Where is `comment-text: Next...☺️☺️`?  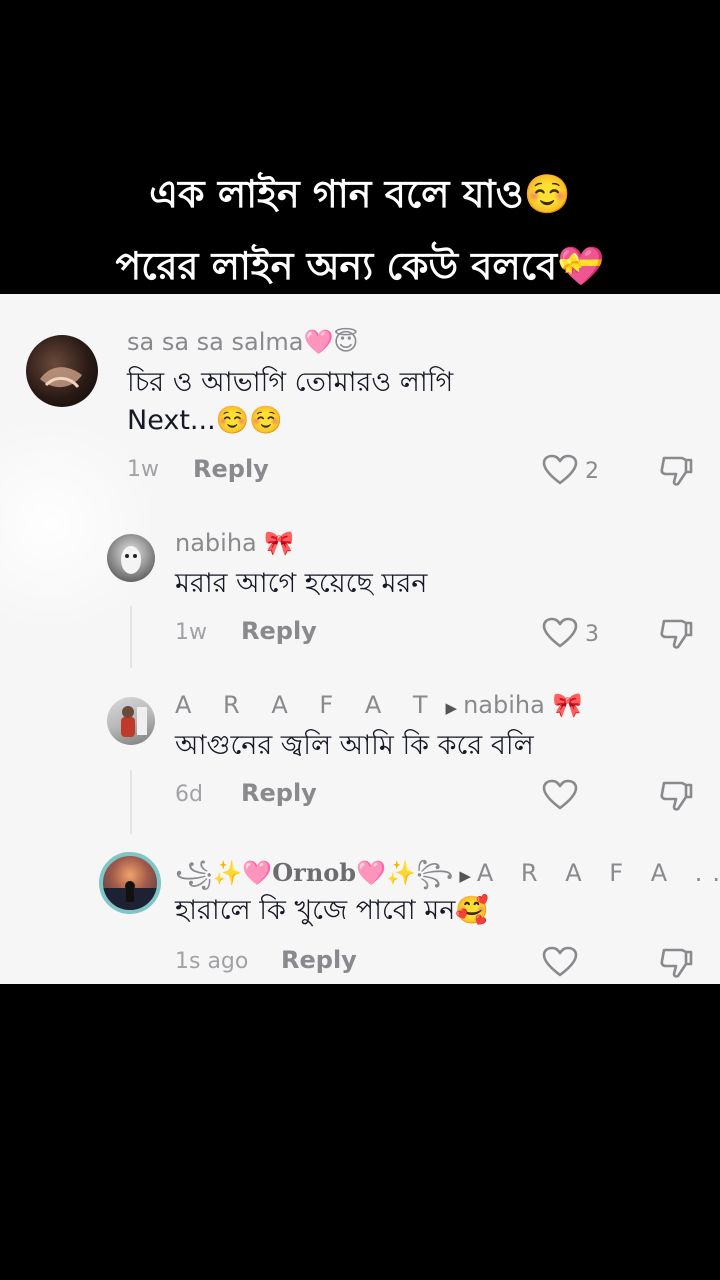
comment-text: Next...☺️☺️ is located at coordinates (205, 420).